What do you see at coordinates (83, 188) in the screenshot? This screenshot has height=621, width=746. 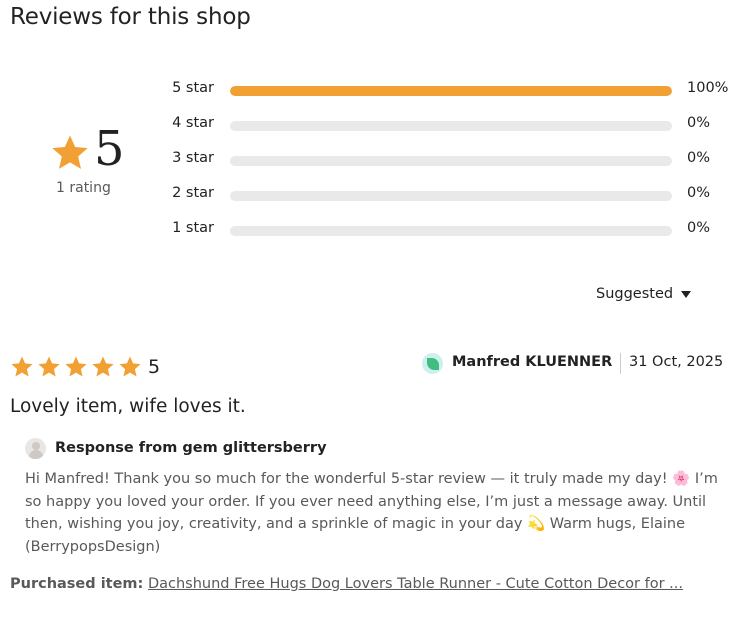 I see `rating-count: 1 rating` at bounding box center [83, 188].